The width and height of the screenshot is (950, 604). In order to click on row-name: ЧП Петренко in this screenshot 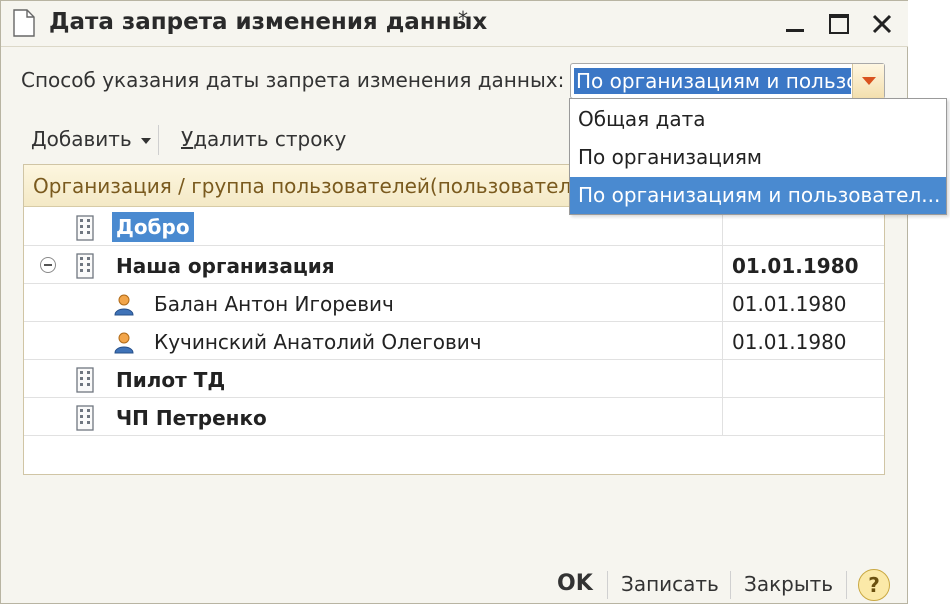, I will do `click(191, 418)`.